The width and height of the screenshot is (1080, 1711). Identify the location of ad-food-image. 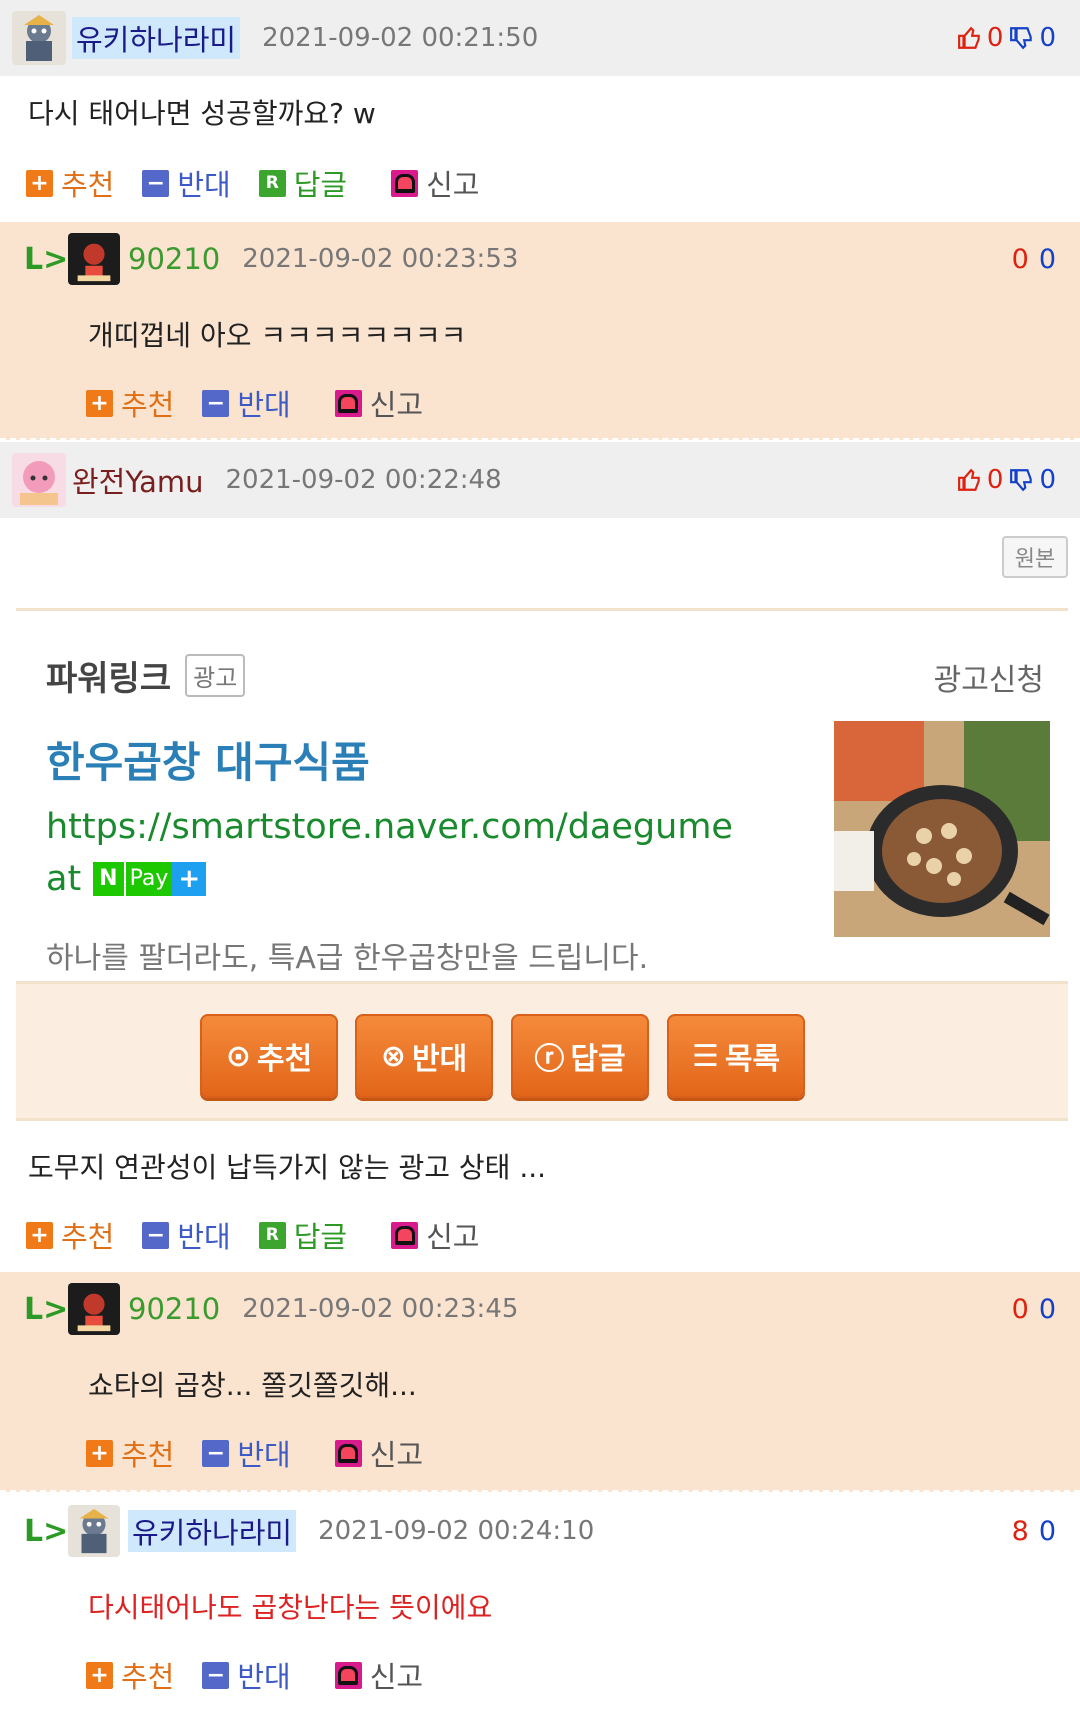
(942, 829).